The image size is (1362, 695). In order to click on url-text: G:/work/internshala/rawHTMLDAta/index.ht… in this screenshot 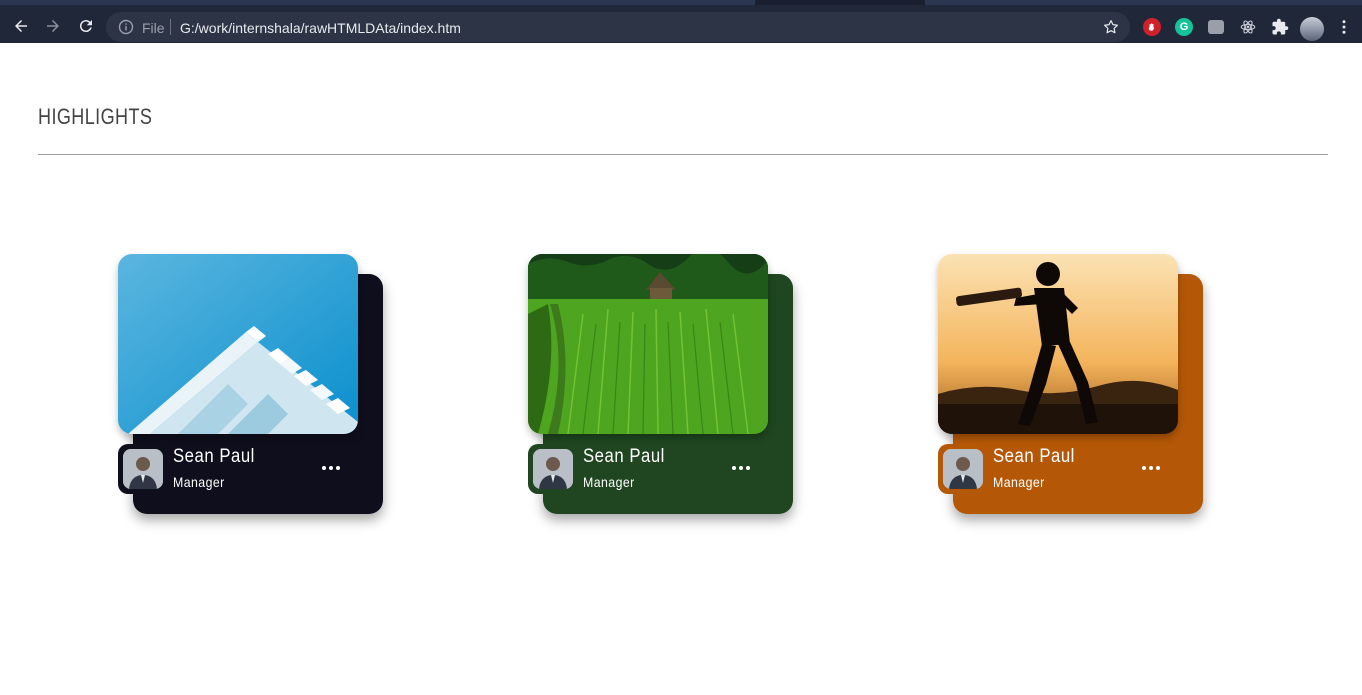, I will do `click(320, 28)`.